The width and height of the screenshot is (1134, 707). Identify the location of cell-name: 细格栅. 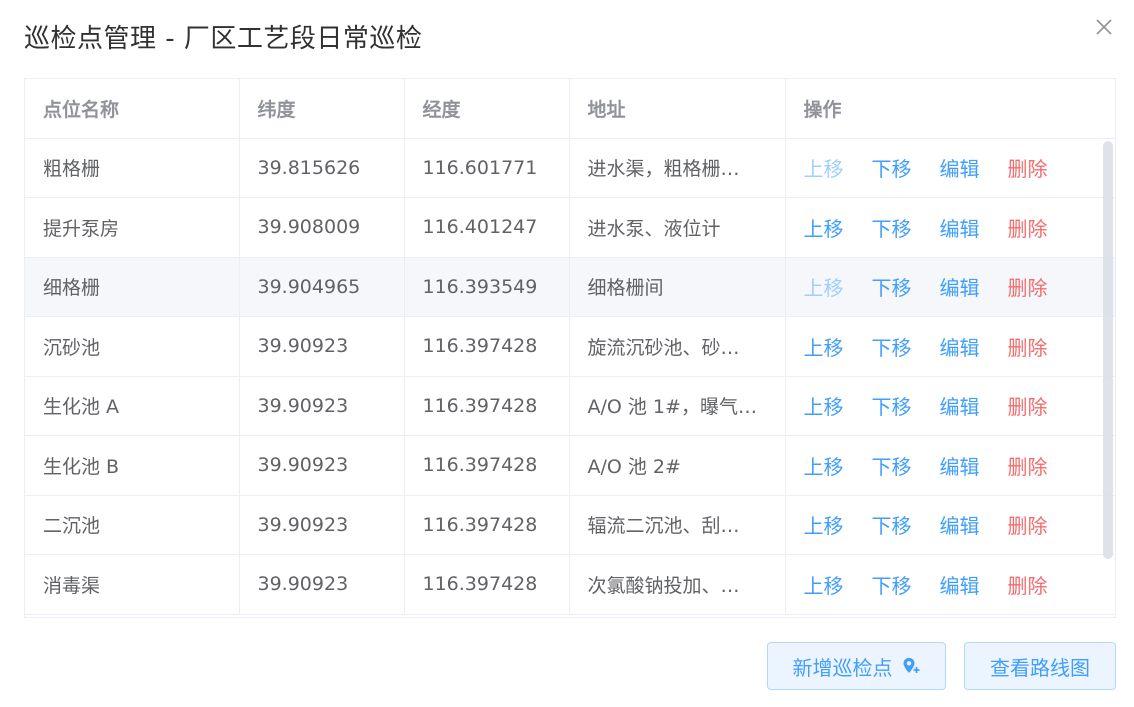
(132, 287).